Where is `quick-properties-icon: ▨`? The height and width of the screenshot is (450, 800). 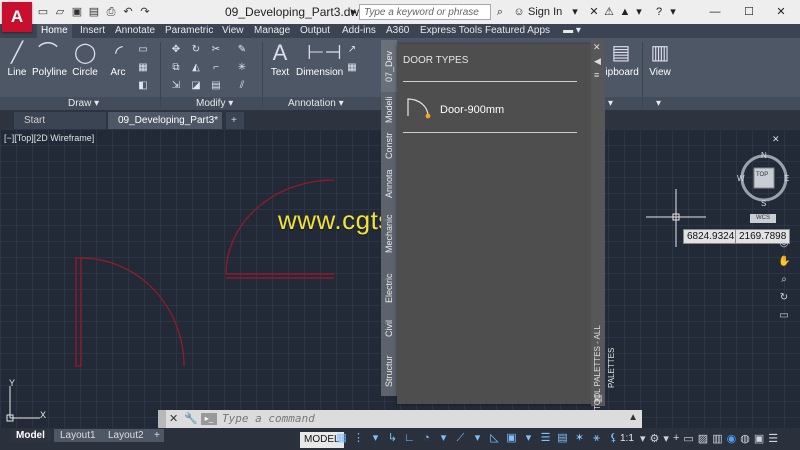
quick-properties-icon: ▨ is located at coordinates (703, 438).